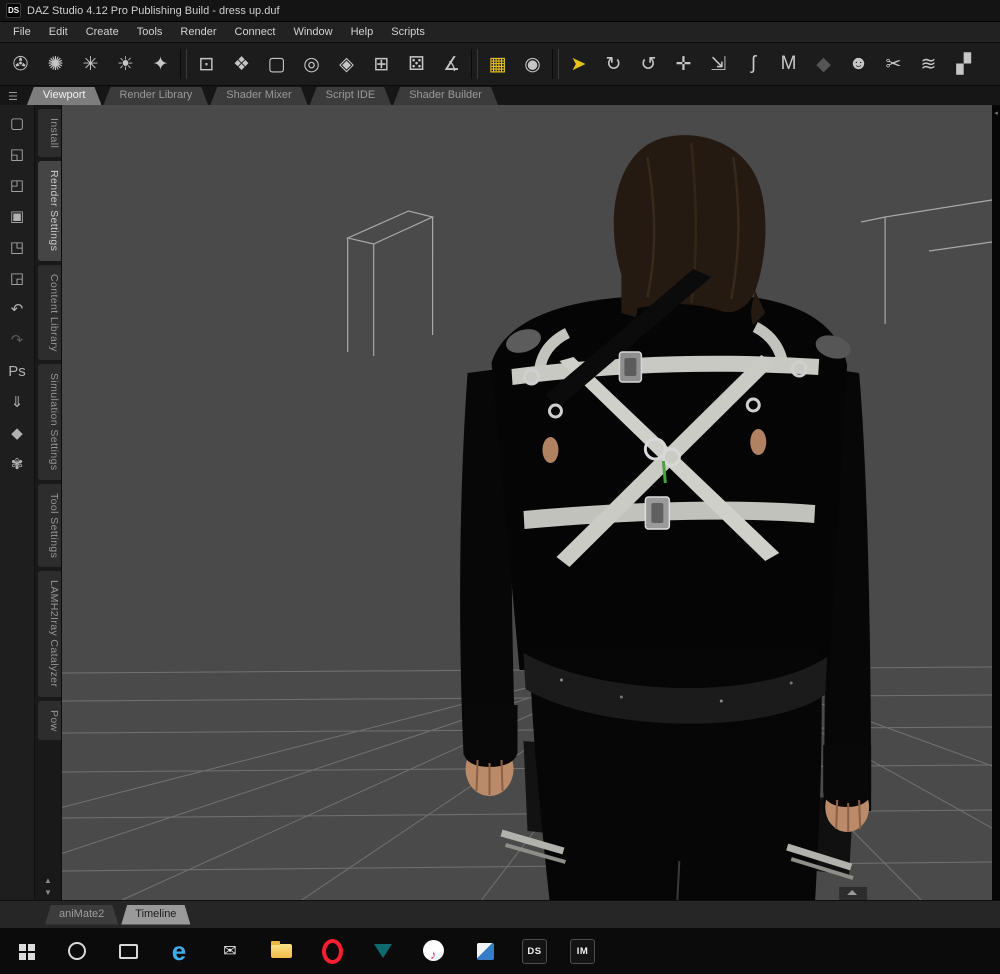 The image size is (1000, 974). I want to click on side-tab-content-library: Content Library, so click(49, 312).